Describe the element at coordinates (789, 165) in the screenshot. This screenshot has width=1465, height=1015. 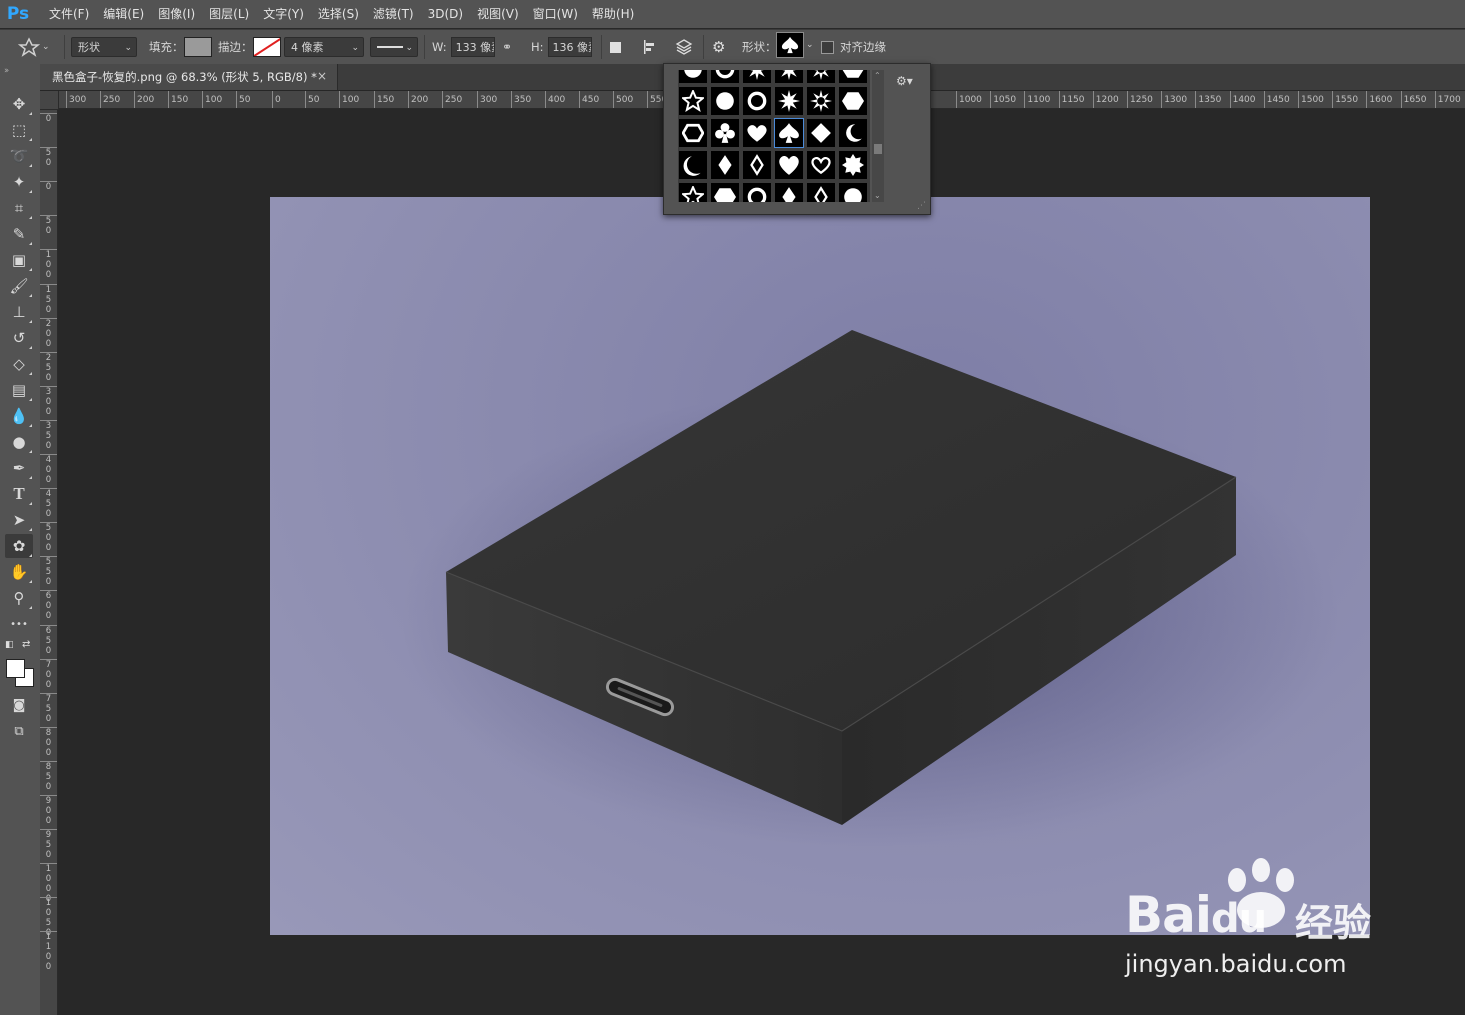
I see `shape-option-heartBig` at that location.